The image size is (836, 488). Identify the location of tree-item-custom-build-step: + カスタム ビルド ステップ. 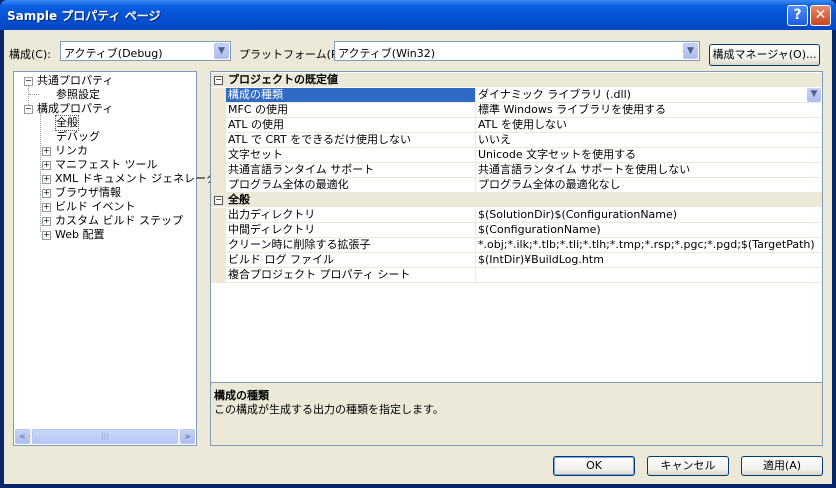
(112, 221).